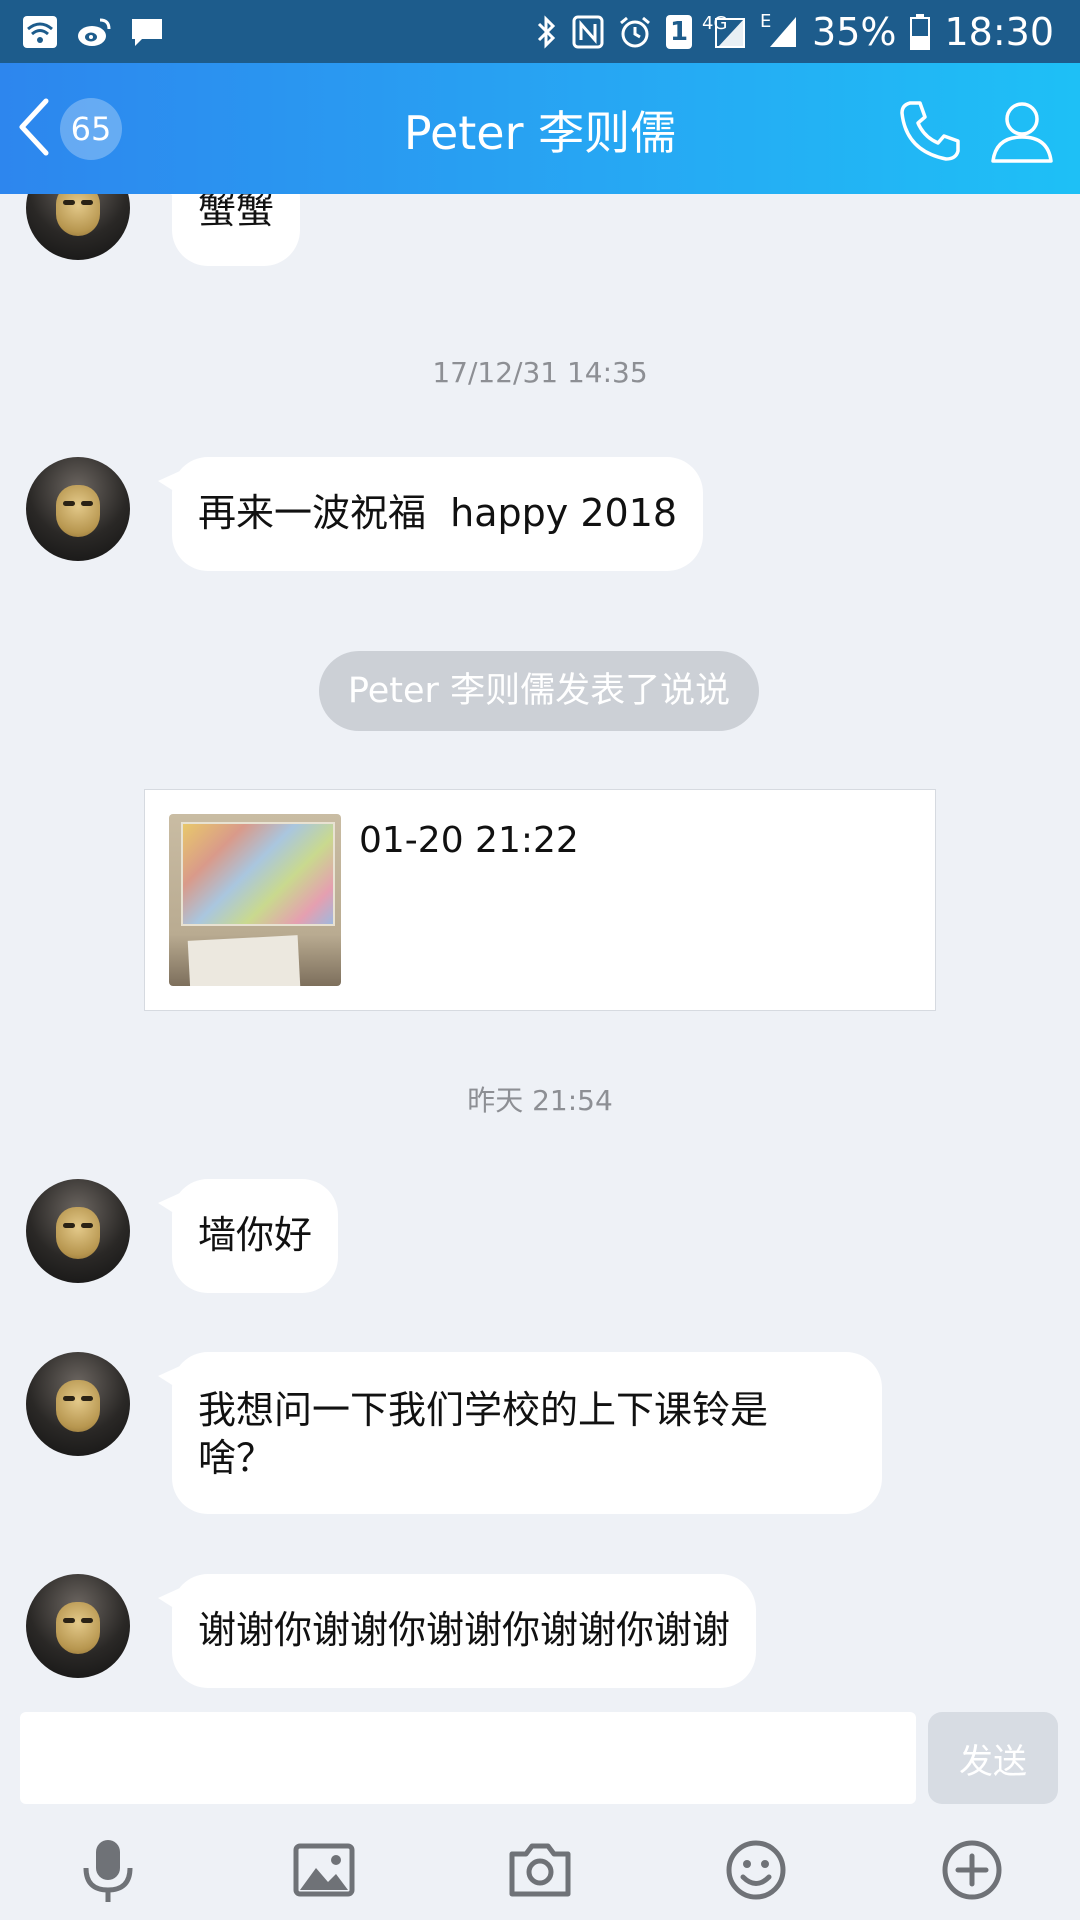 The width and height of the screenshot is (1080, 1920). Describe the element at coordinates (464, 1630) in the screenshot. I see `message-text: 谢谢你谢谢你谢谢你谢谢你谢谢` at that location.